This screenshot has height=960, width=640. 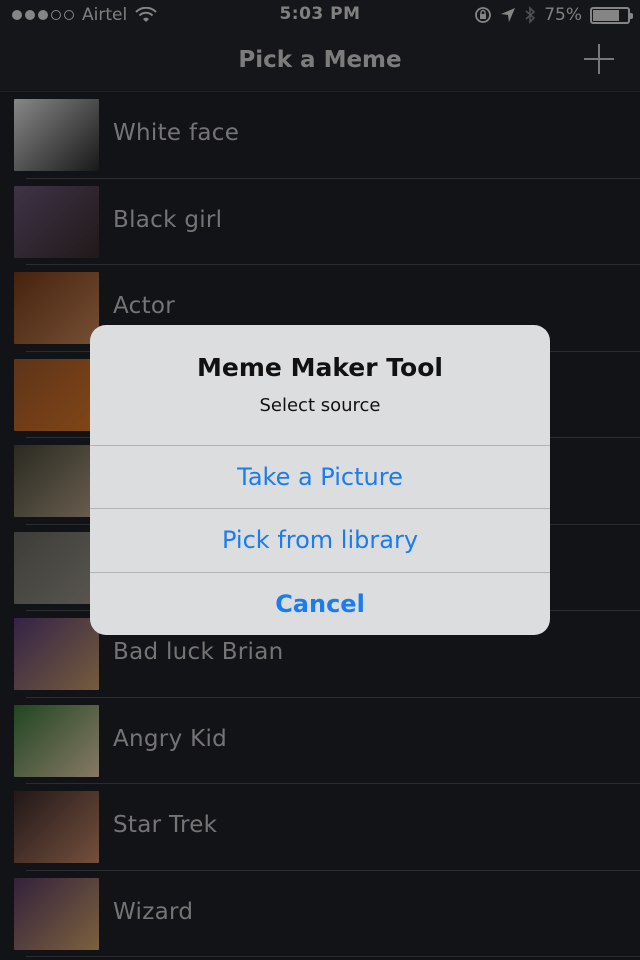 What do you see at coordinates (320, 367) in the screenshot?
I see `alert-title: Meme Maker Tool` at bounding box center [320, 367].